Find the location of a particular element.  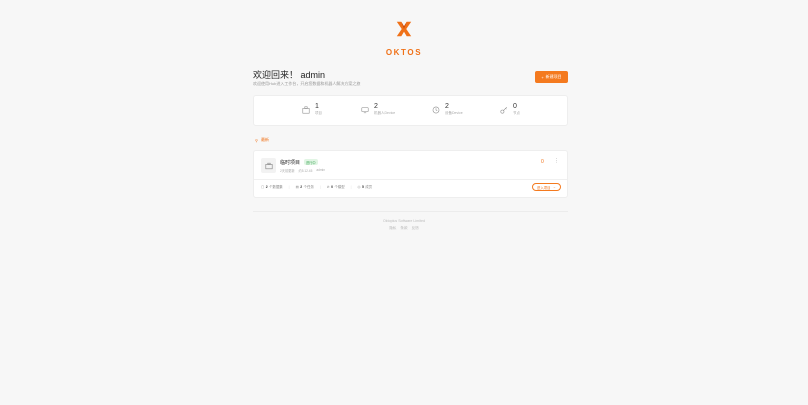

footer-link-privacy: 隐私 is located at coordinates (392, 228).